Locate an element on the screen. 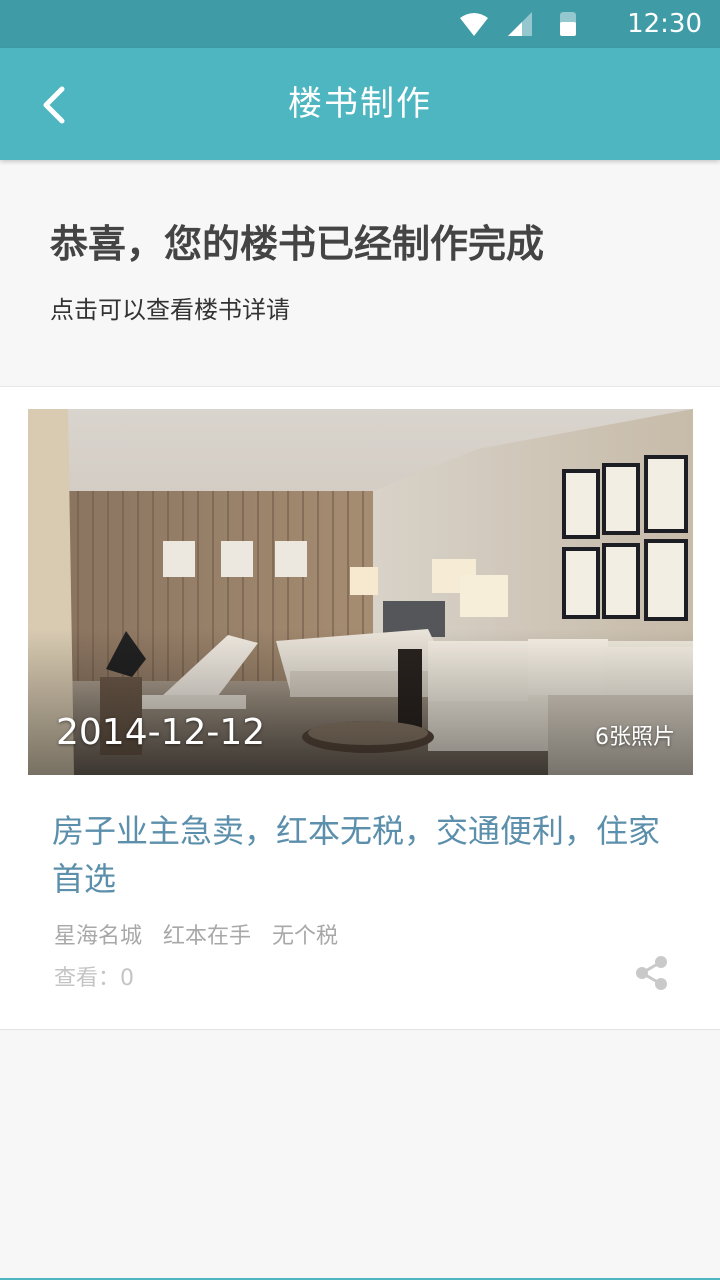 This screenshot has width=720, height=1280. share-button is located at coordinates (652, 973).